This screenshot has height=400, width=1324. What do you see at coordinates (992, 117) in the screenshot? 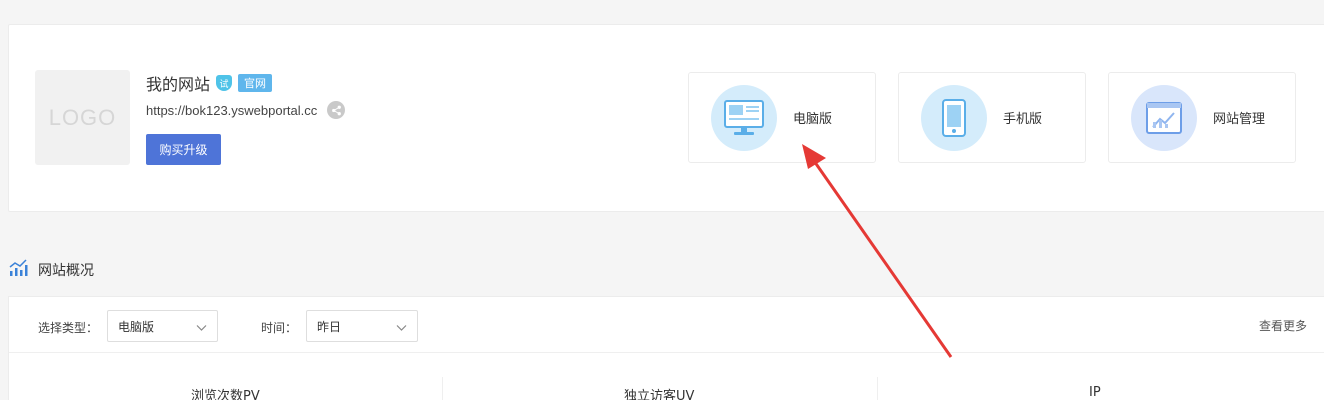
I see `entry-mobile: 手机版` at bounding box center [992, 117].